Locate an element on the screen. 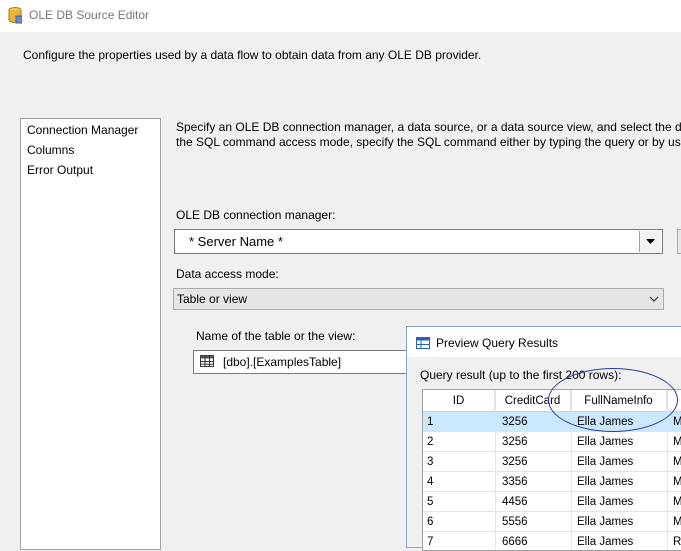 The image size is (681, 551). table-row: 7 6666 Ella James R is located at coordinates (552, 541).